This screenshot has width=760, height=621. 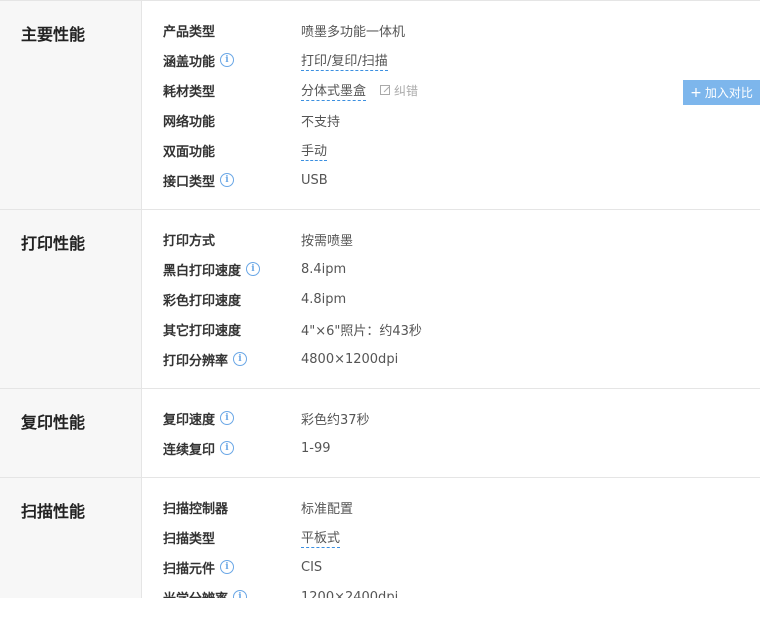 I want to click on section-title: 主要性能, so click(x=71, y=105).